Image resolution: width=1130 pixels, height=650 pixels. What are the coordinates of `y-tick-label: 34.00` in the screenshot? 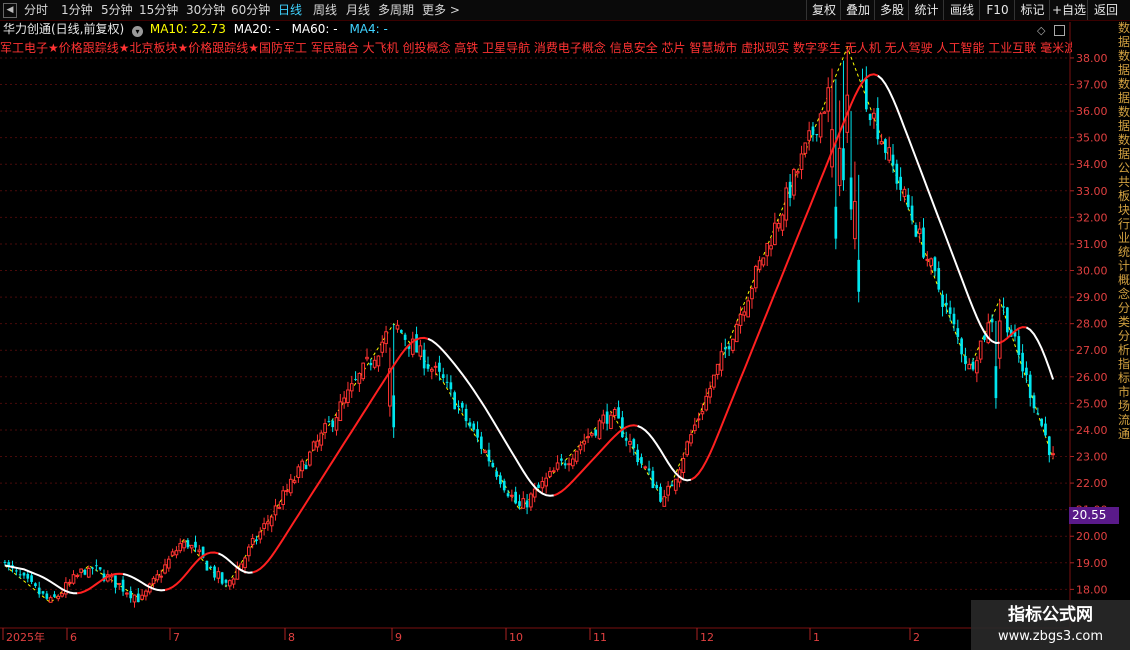 It's located at (1092, 164).